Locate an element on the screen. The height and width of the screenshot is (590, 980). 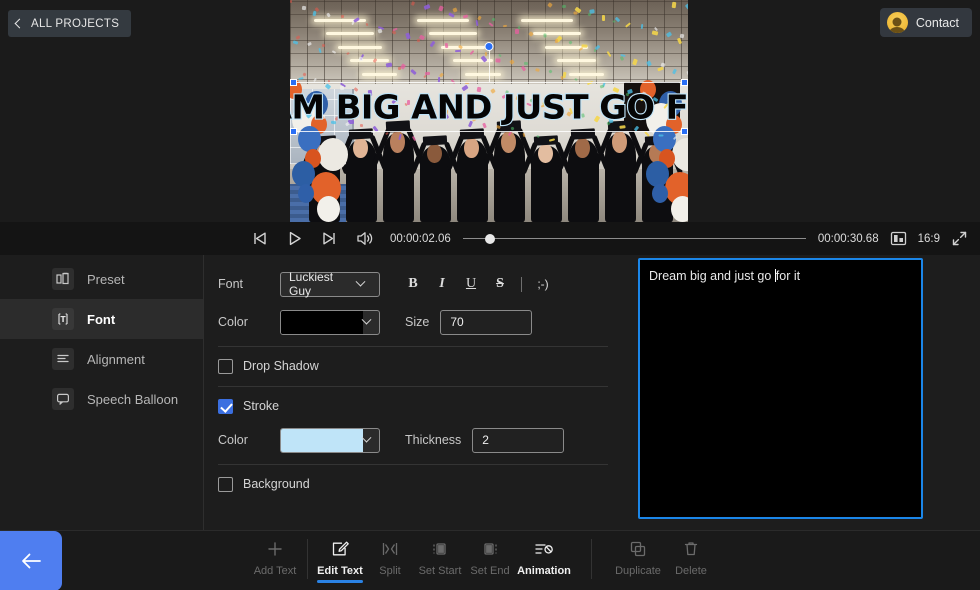
back-button is located at coordinates (31, 560).